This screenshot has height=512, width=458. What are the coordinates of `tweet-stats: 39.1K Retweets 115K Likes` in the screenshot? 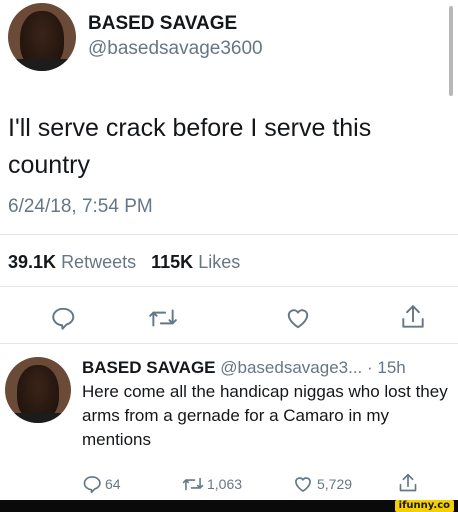 It's located at (124, 262).